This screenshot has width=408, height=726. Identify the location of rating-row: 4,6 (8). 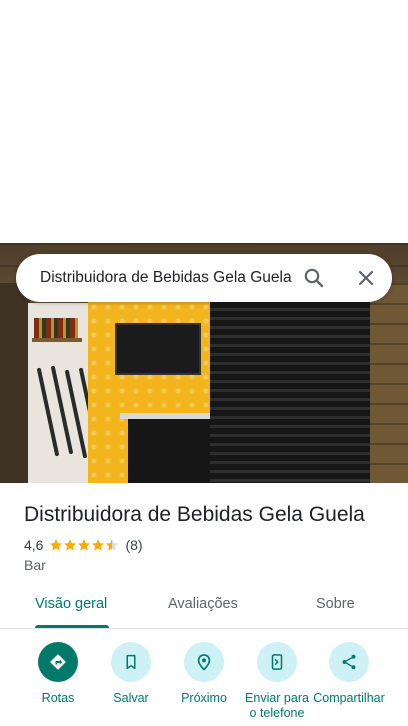
(83, 545).